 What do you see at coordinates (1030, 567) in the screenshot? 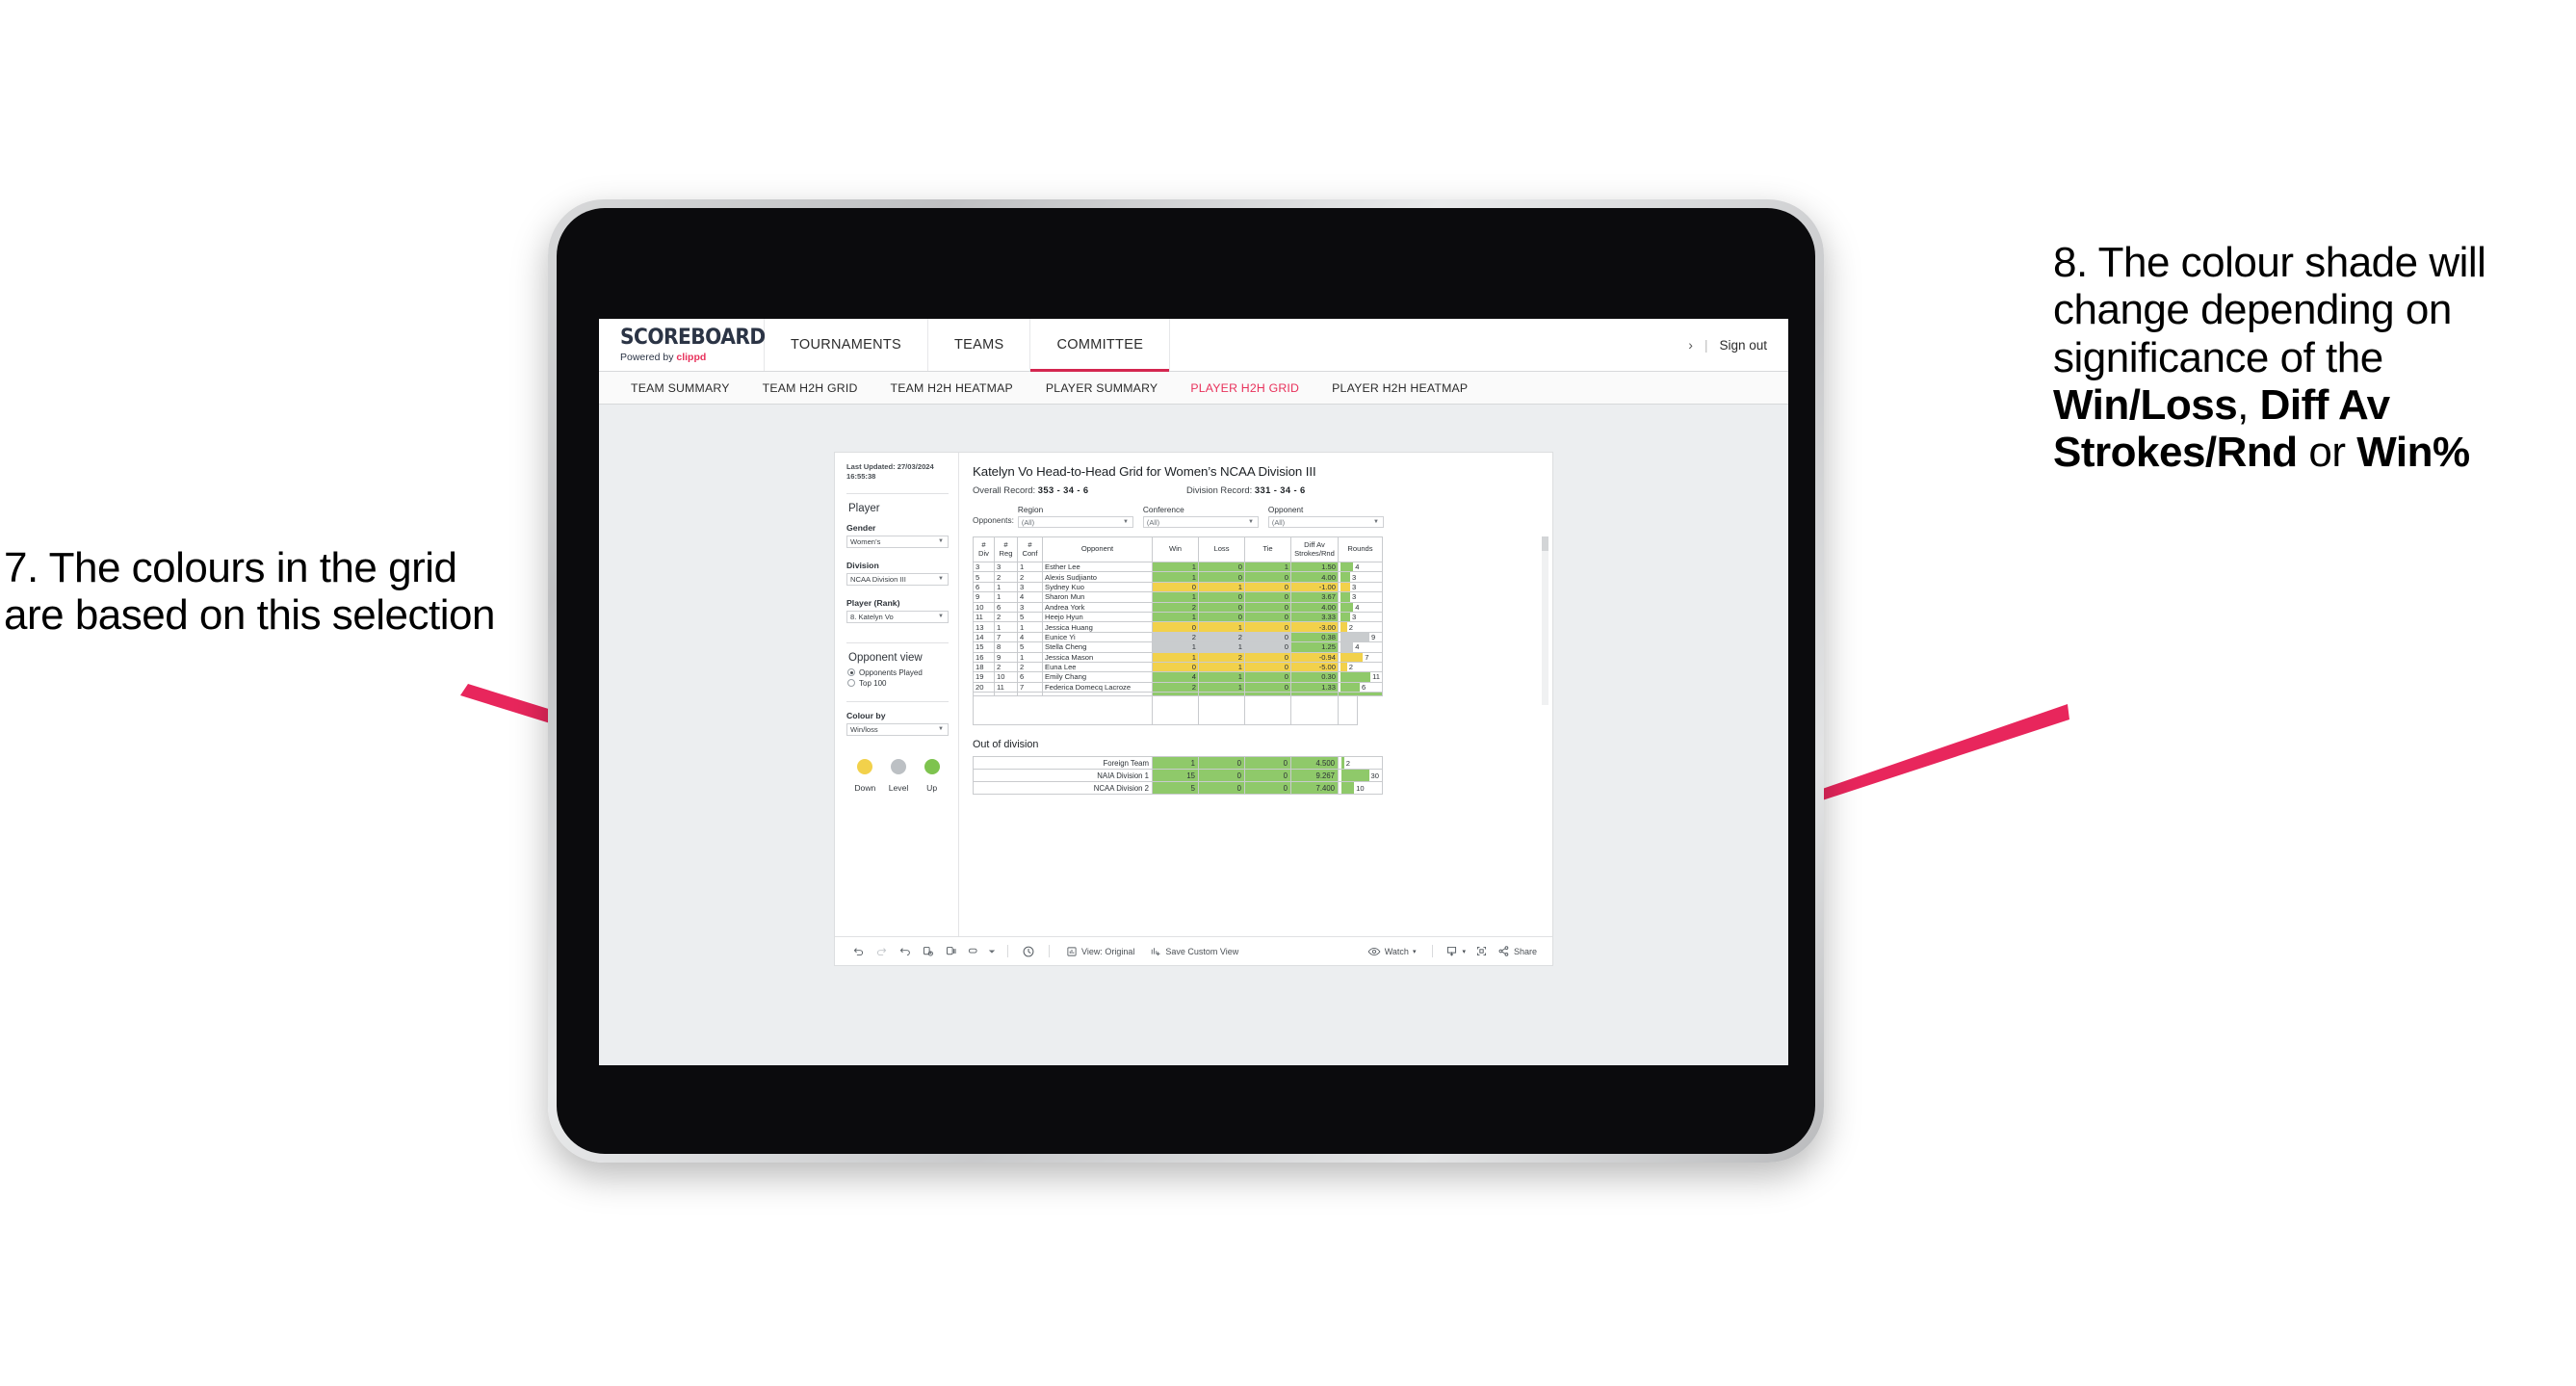
I see `cell-conf: 1` at bounding box center [1030, 567].